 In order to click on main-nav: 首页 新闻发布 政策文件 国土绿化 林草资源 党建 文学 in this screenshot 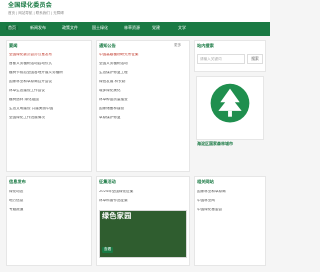, I will do `click(135, 29)`.